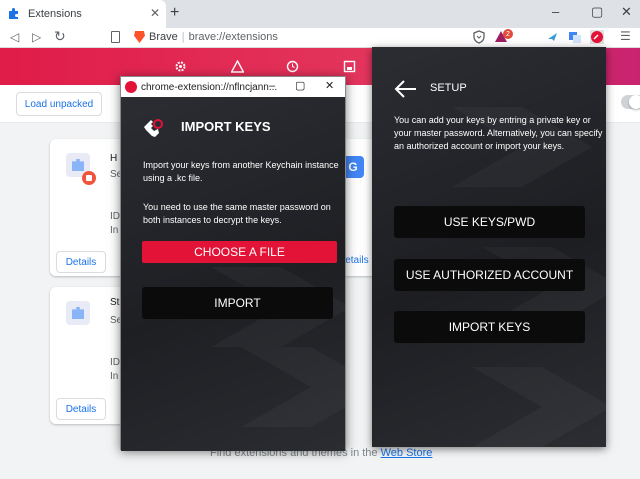 The height and width of the screenshot is (479, 640). What do you see at coordinates (60, 36) in the screenshot?
I see `reload-icon: ↻` at bounding box center [60, 36].